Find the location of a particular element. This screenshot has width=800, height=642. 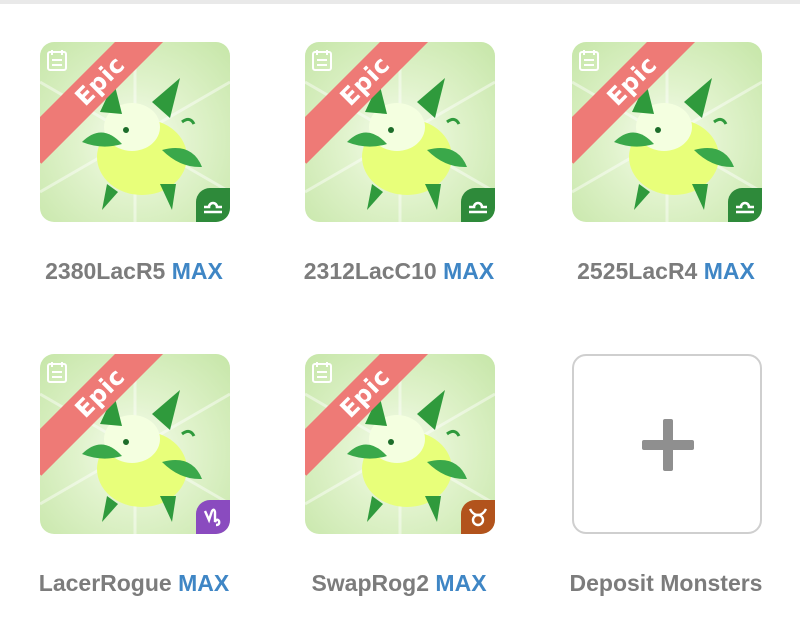

monster-name-label: LacerRogue MAX is located at coordinates (134, 583).